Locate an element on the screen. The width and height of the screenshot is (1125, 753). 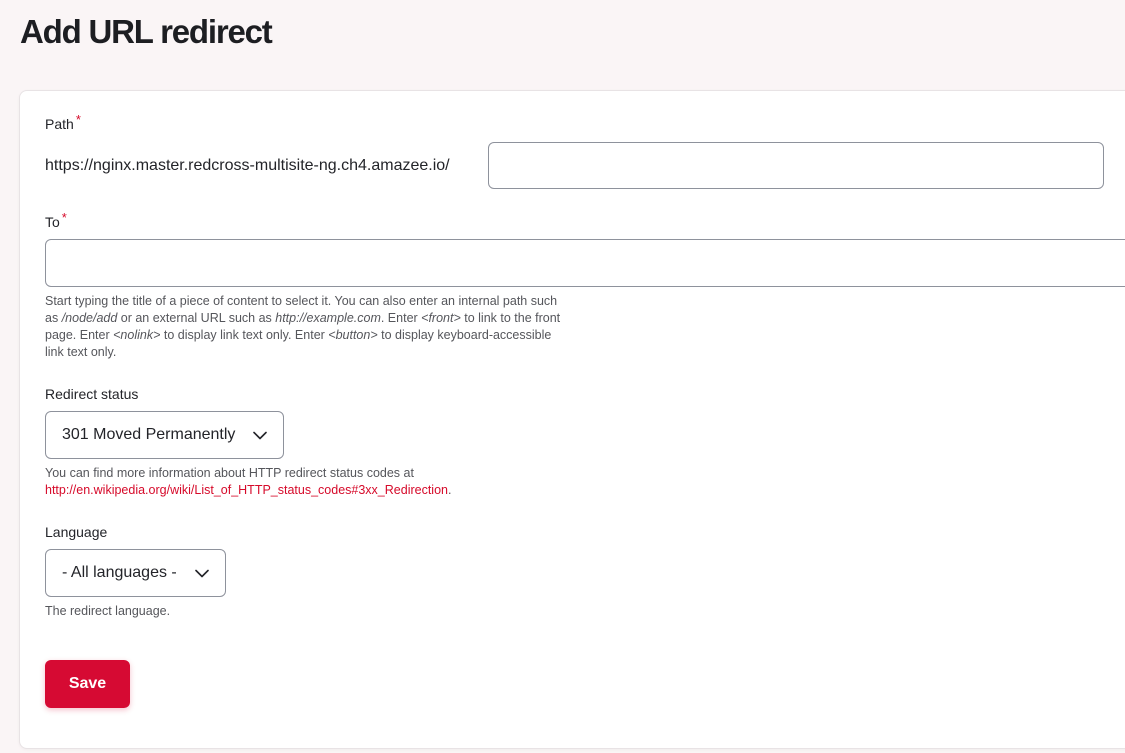
path-label: Path * is located at coordinates (63, 123).